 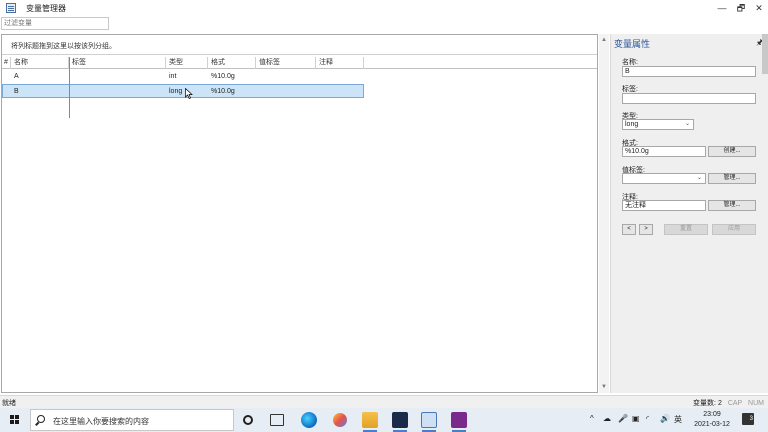 I want to click on status-bar: 就绪 变量数: 2 CAP NUM, so click(x=384, y=401).